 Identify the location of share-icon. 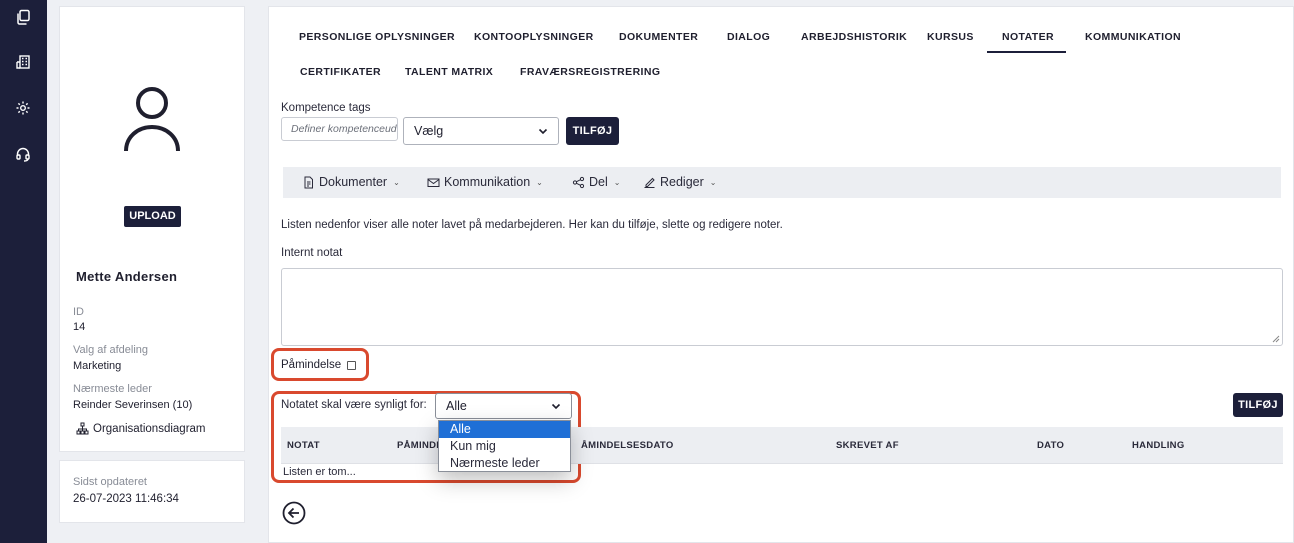
(578, 182).